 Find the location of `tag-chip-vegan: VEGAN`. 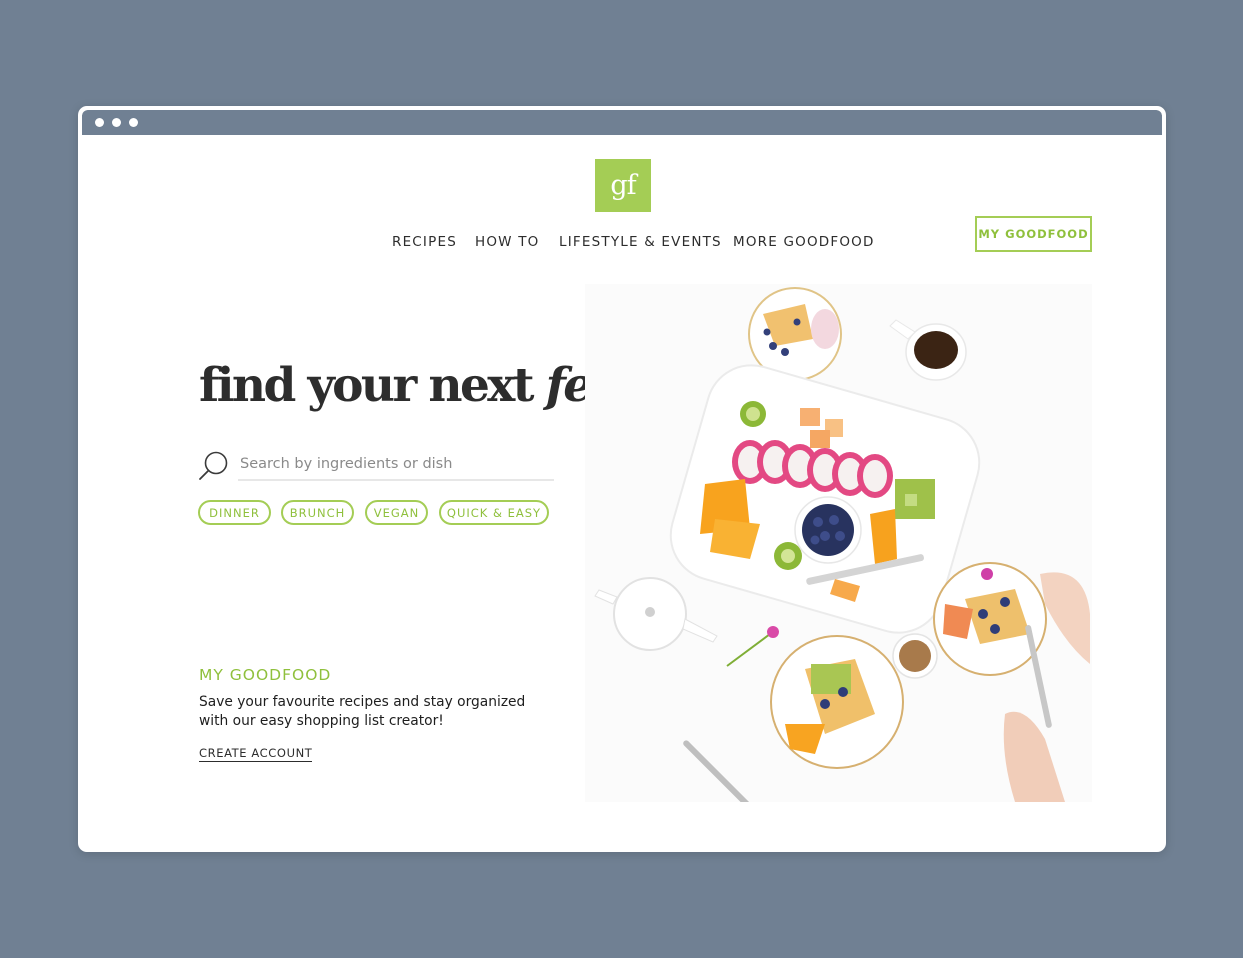

tag-chip-vegan: VEGAN is located at coordinates (396, 512).